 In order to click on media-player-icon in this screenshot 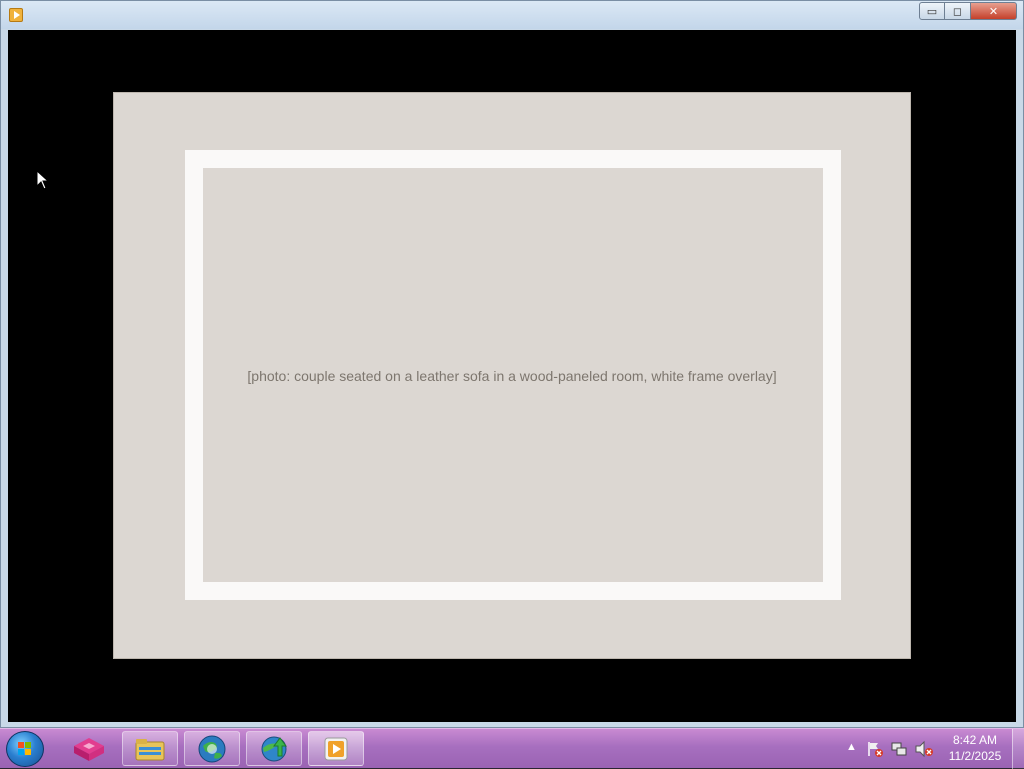, I will do `click(336, 748)`.